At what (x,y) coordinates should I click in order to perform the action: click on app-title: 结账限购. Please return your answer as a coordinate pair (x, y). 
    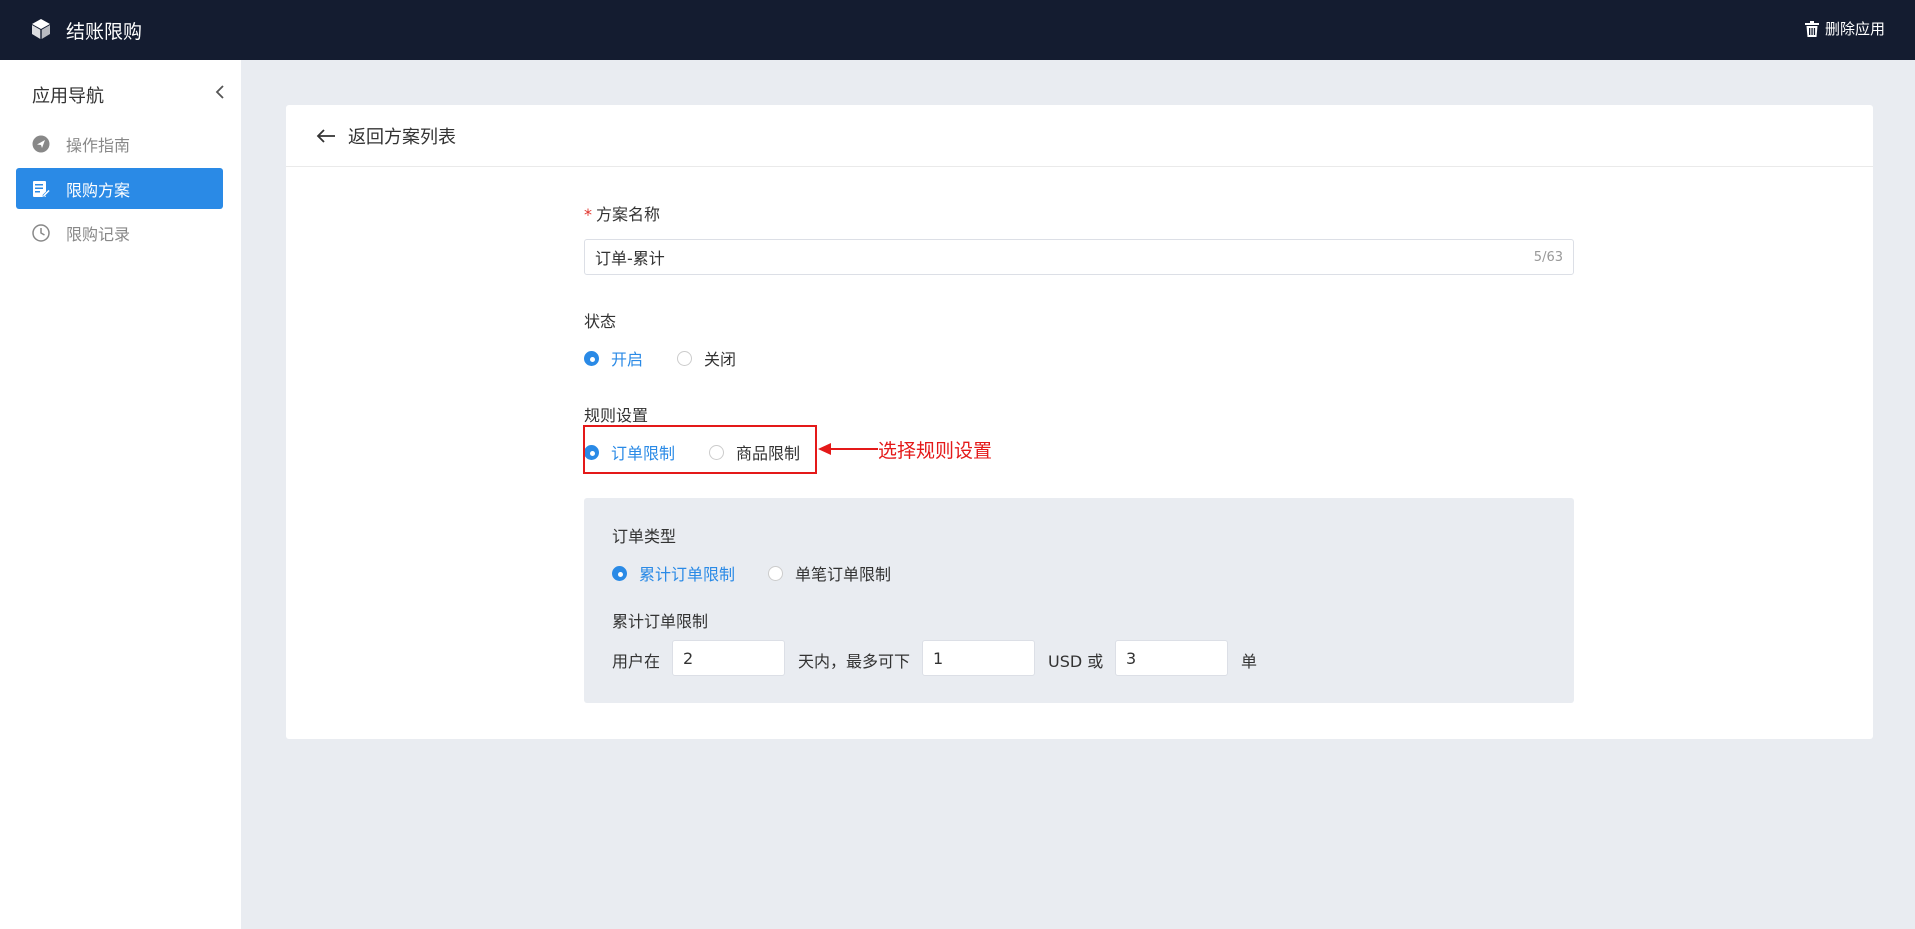
    Looking at the image, I should click on (104, 32).